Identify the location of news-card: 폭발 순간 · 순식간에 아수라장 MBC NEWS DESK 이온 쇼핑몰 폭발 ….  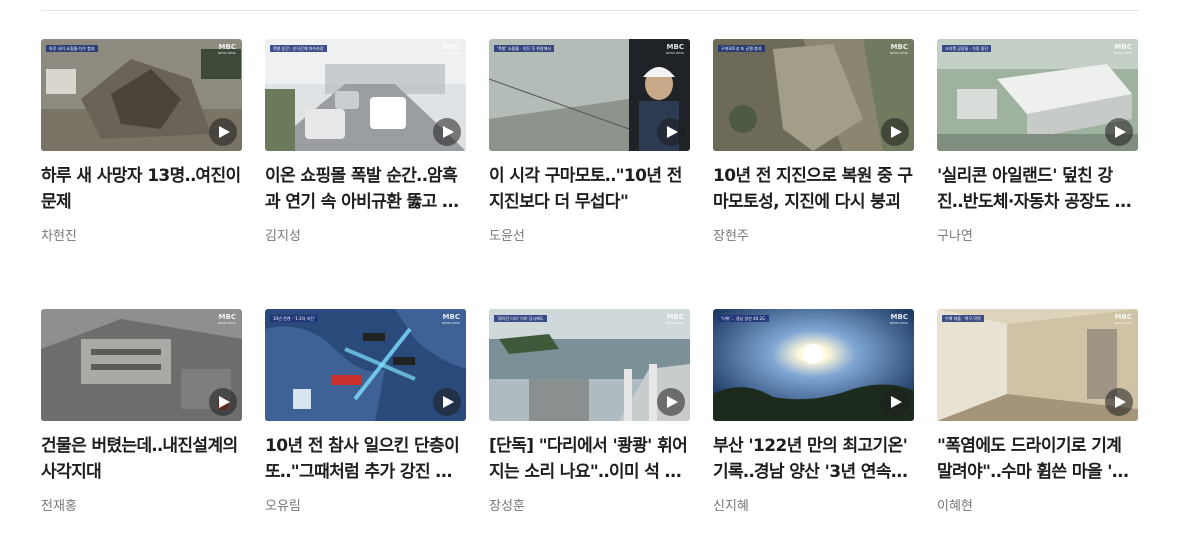
(365, 155).